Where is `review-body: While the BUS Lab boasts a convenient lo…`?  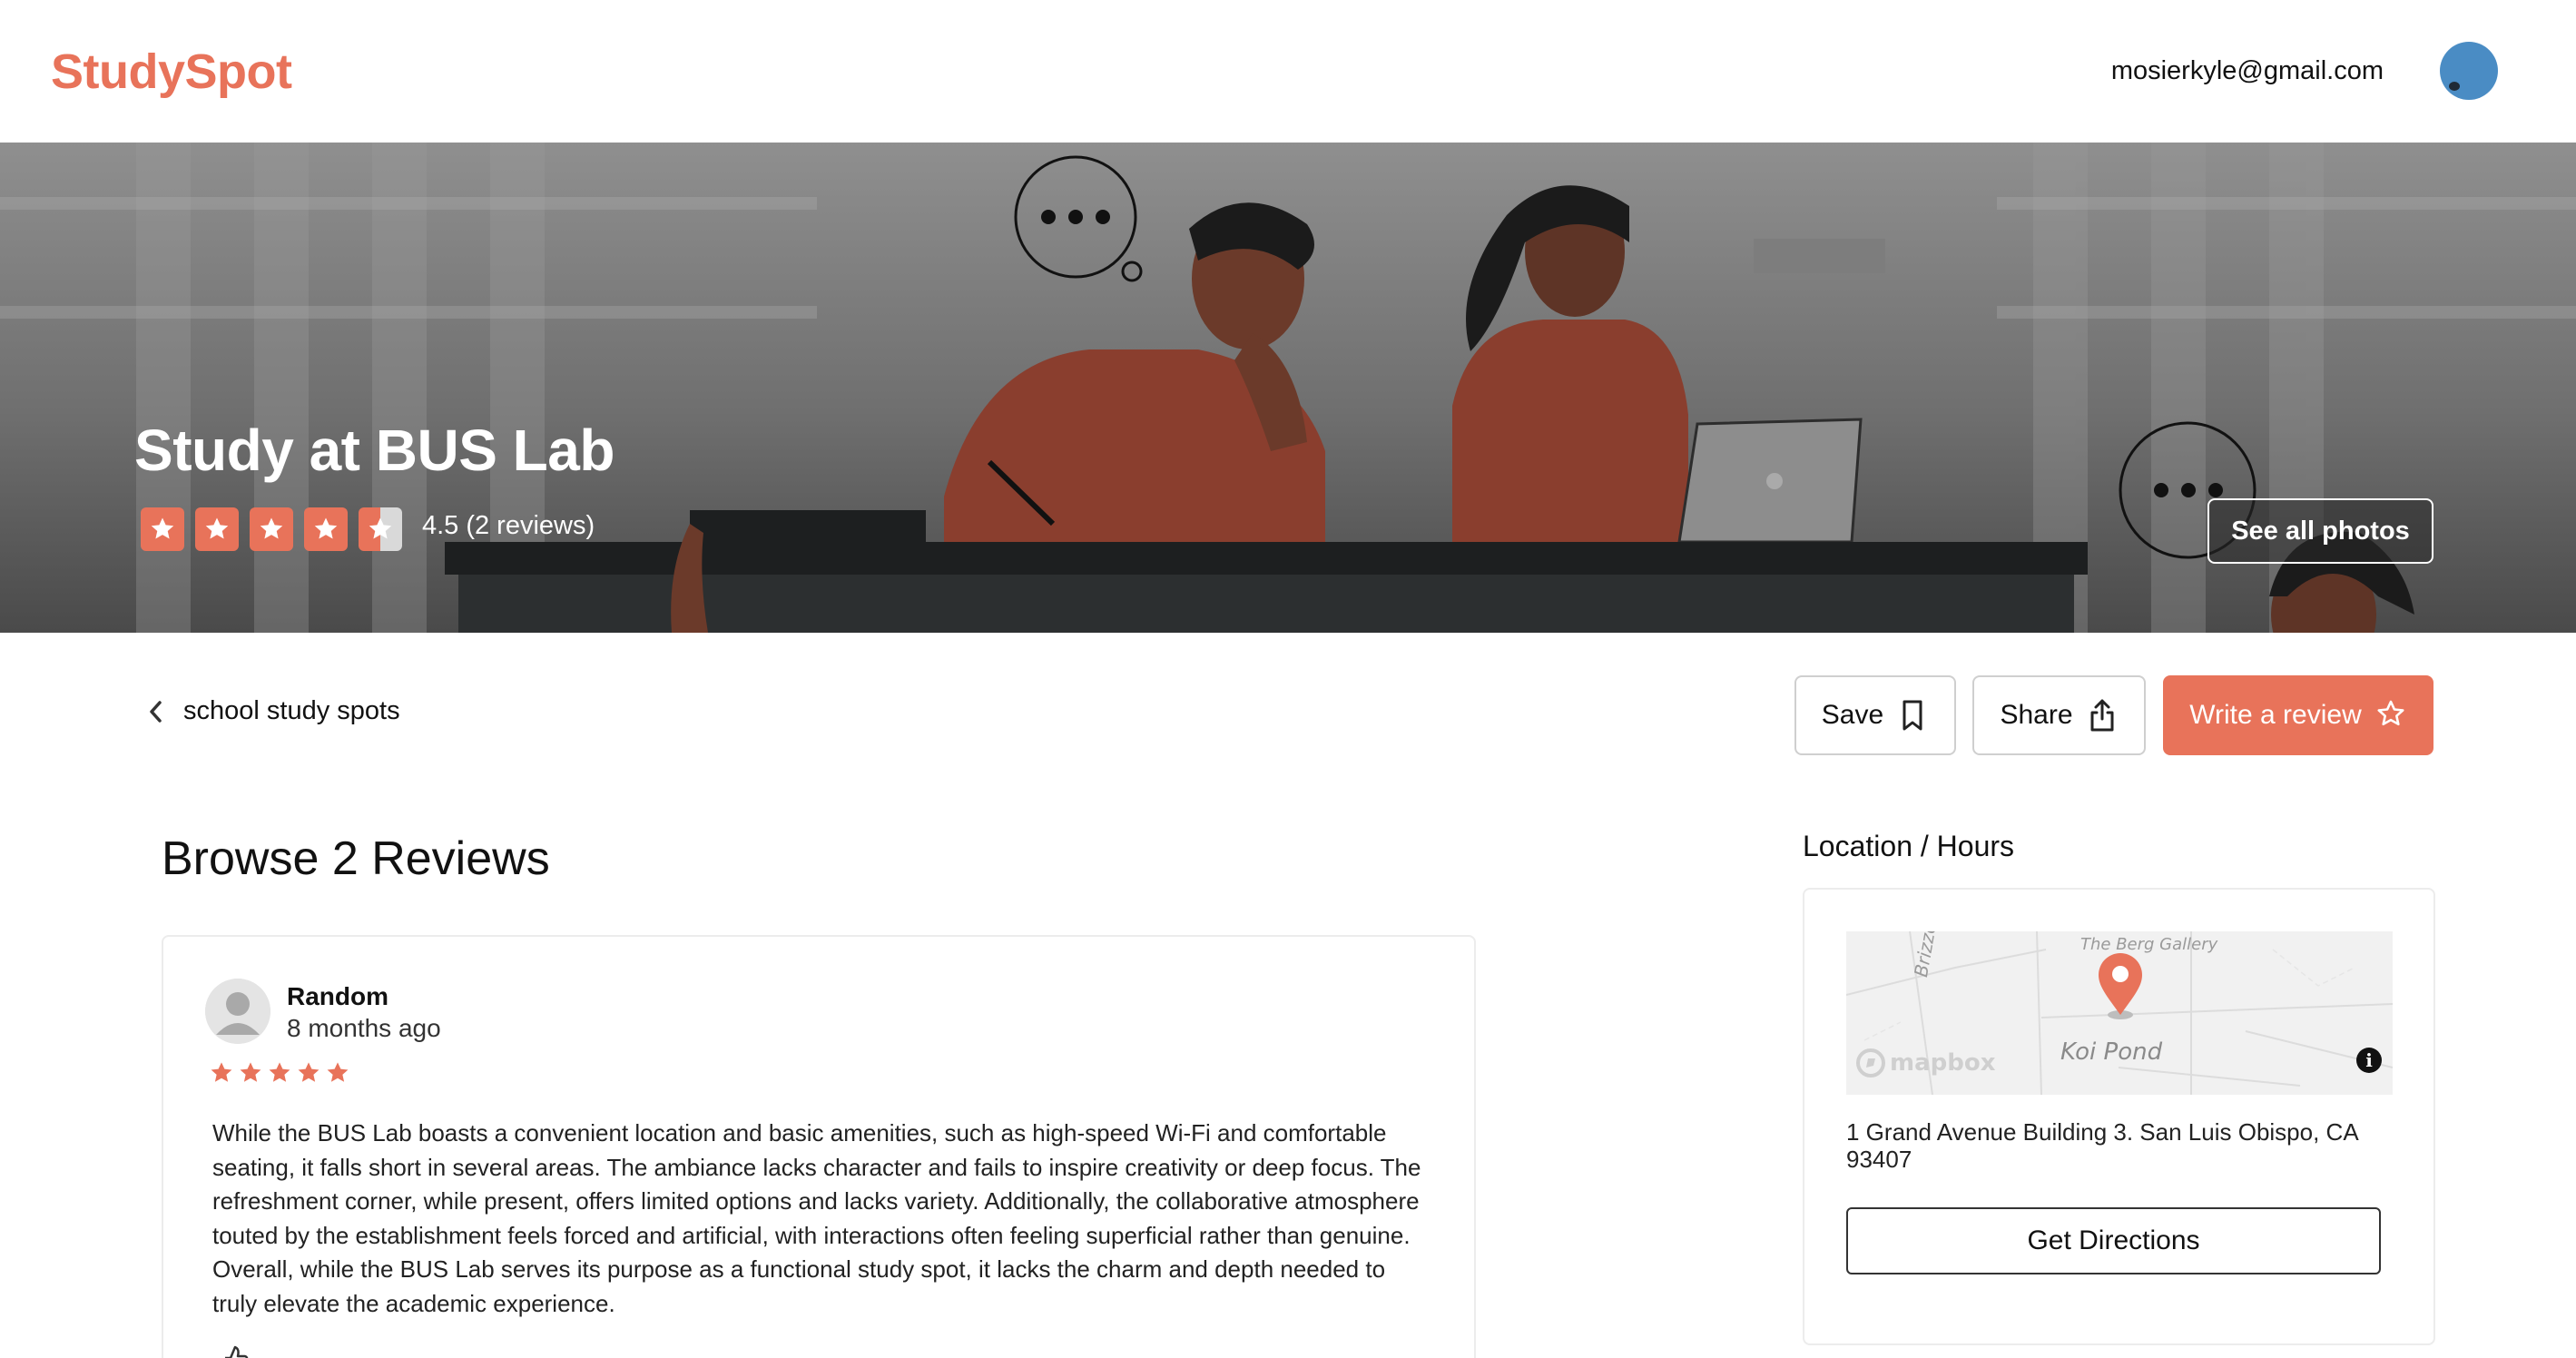
review-body: While the BUS Lab boasts a convenient lo… is located at coordinates (816, 1218).